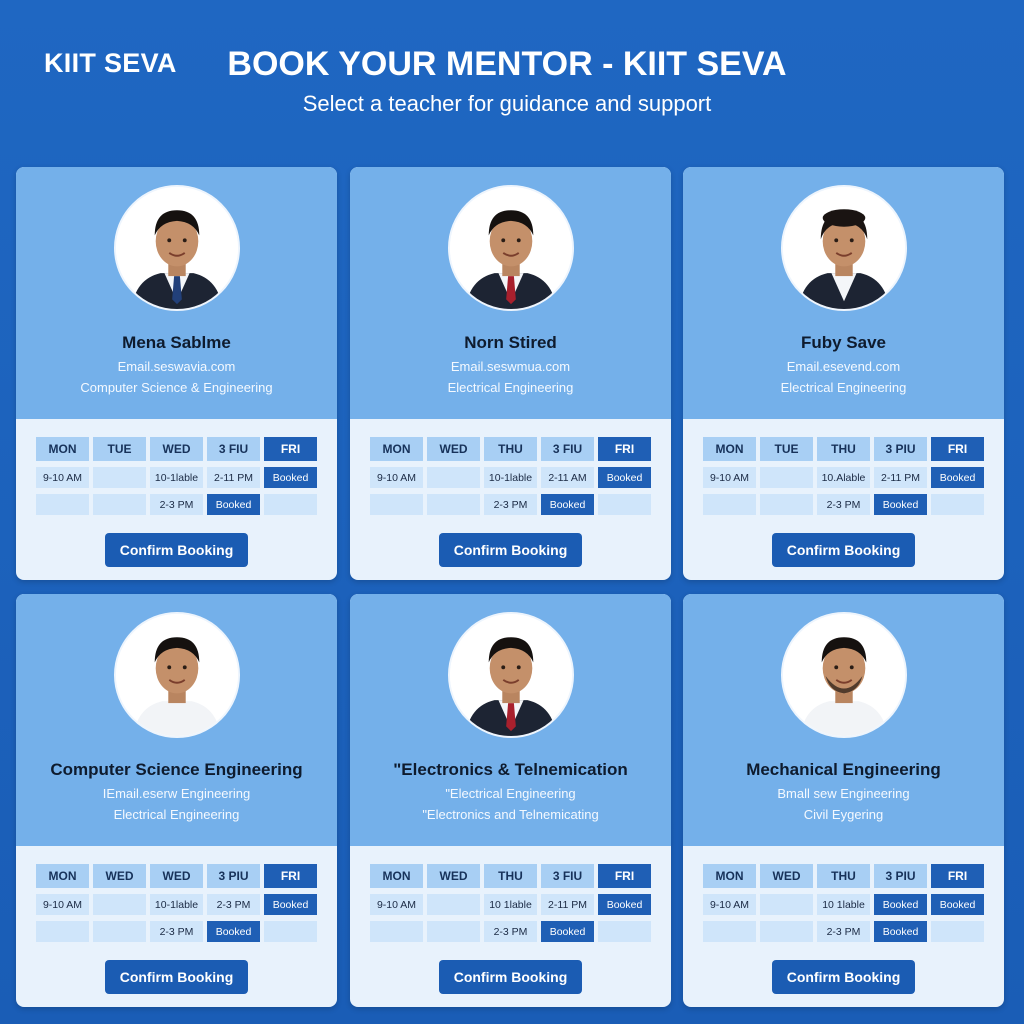 This screenshot has height=1024, width=1024. I want to click on mentor-avatar-male-shirt-icon, so click(177, 675).